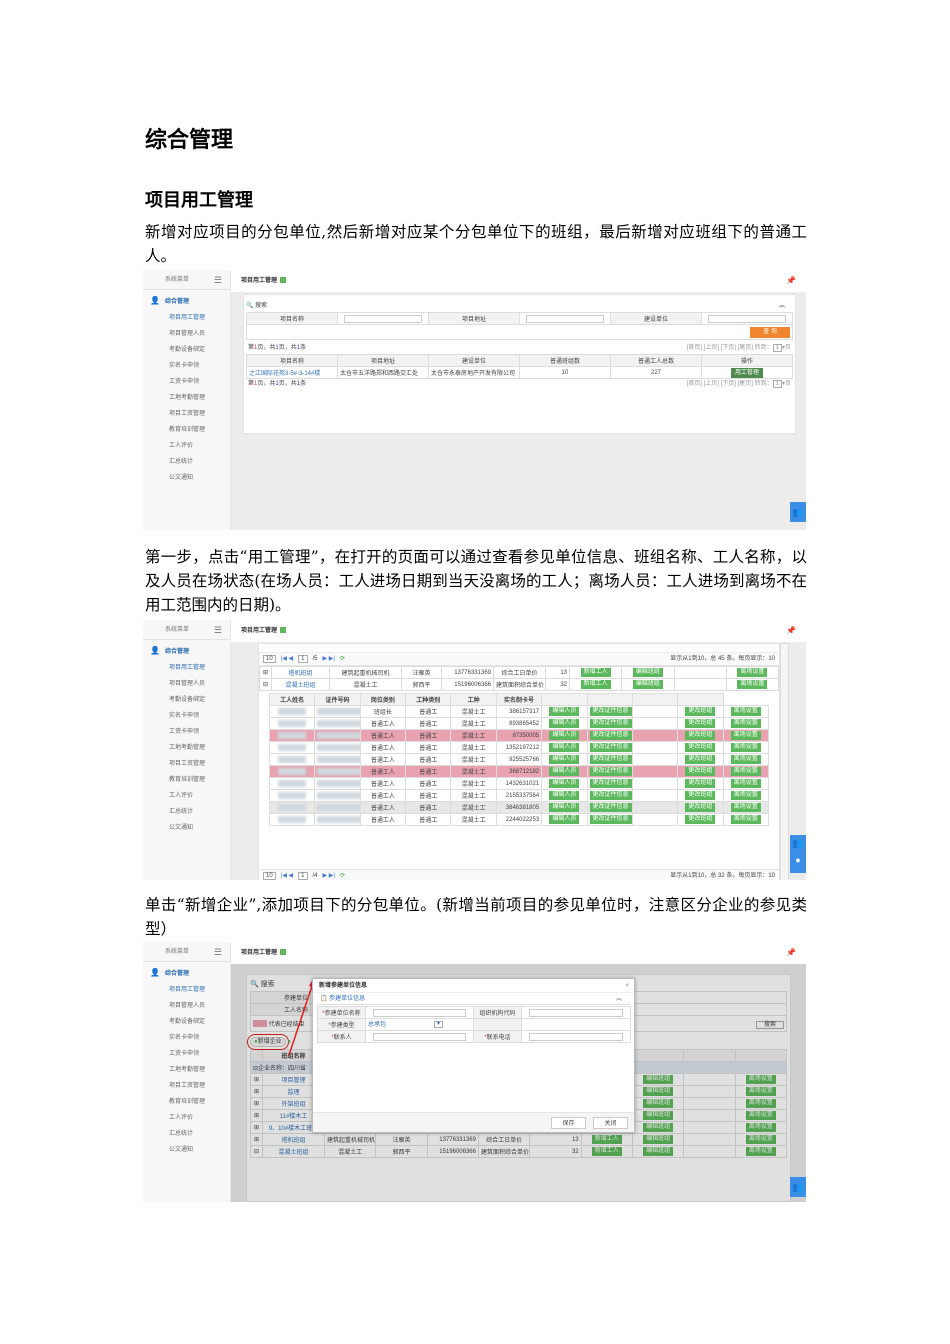 Image resolution: width=950 pixels, height=1344 pixels. What do you see at coordinates (565, 318) in the screenshot?
I see `project-address-input` at bounding box center [565, 318].